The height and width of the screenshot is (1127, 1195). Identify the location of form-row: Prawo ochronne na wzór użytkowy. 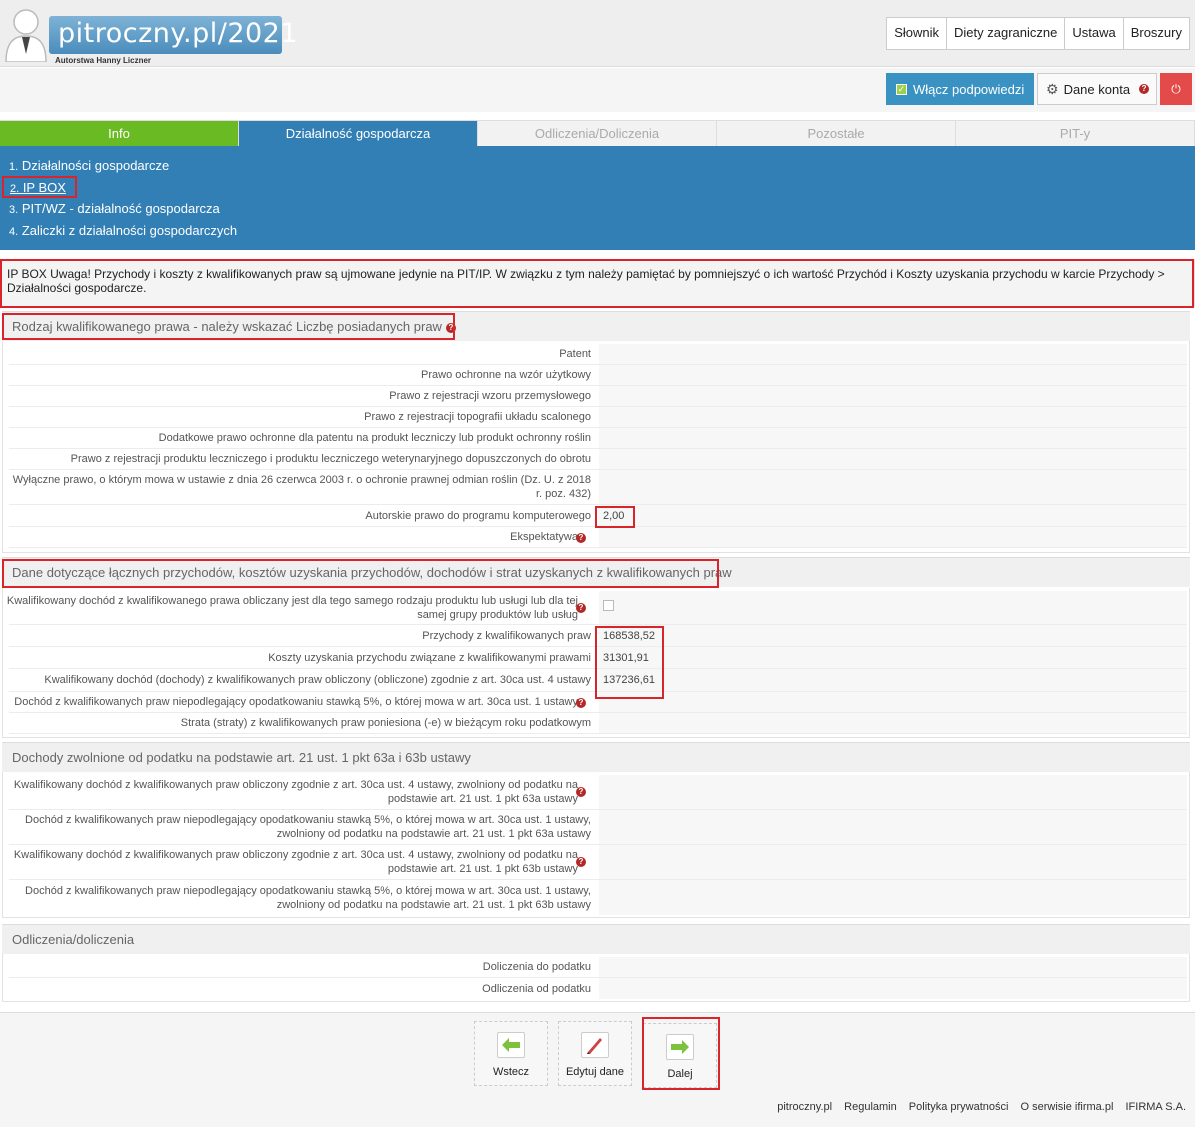
(598, 375).